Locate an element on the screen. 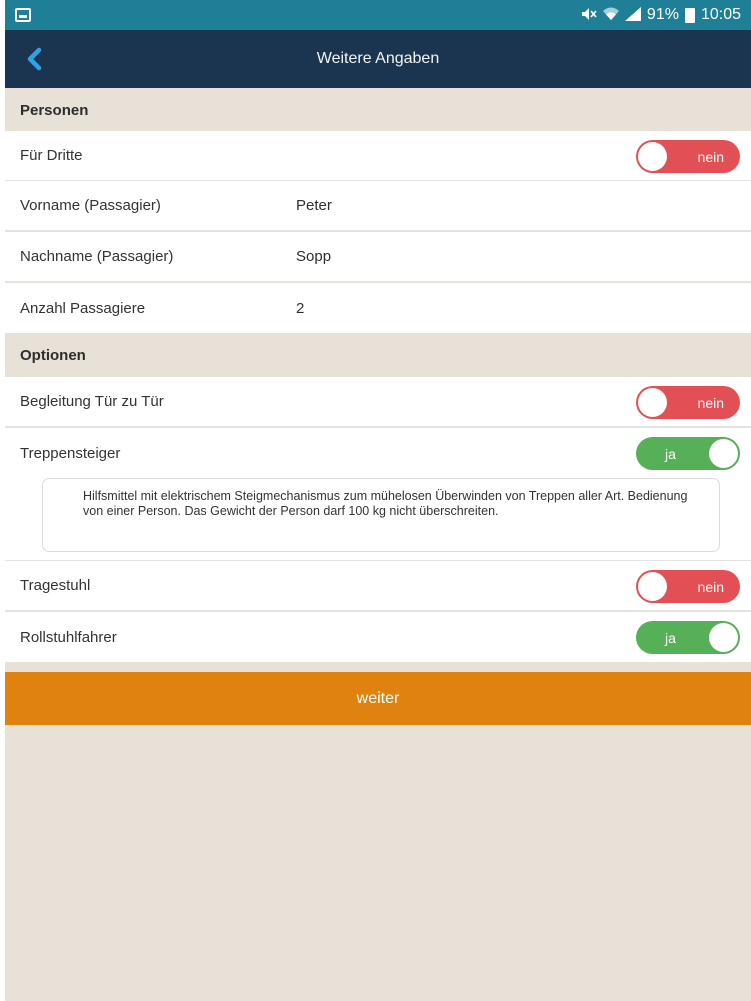 This screenshot has width=751, height=1001. row-vorname: Vorname (Passagier) Peter is located at coordinates (378, 206).